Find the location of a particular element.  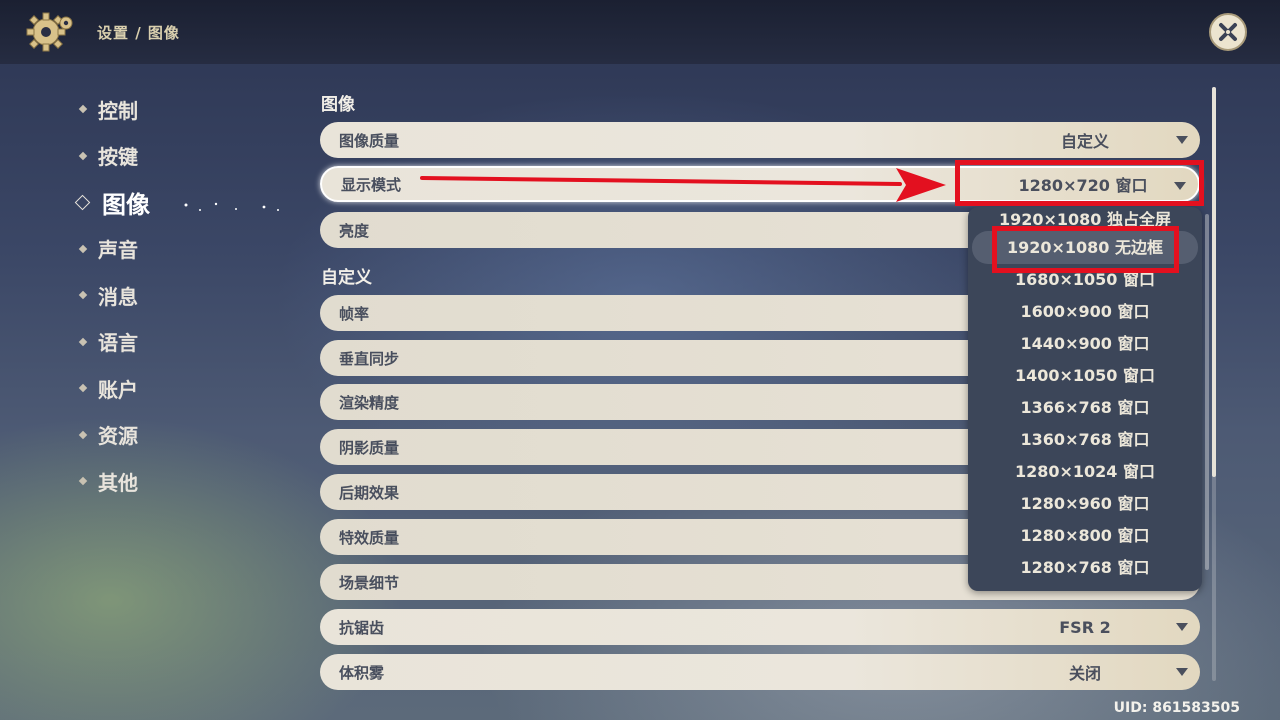

annotation-highlight-box-current is located at coordinates (1079, 183).